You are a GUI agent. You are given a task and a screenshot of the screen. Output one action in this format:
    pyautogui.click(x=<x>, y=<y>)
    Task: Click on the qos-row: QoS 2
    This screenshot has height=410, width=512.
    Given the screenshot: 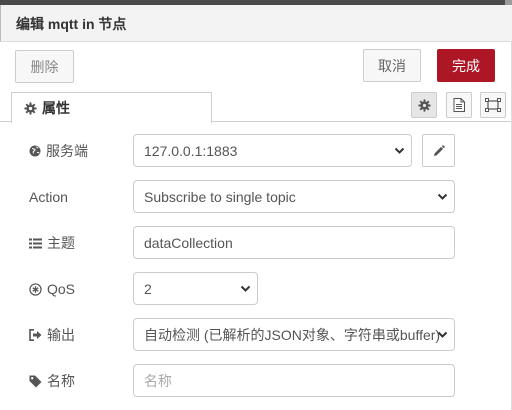 What is the action you would take?
    pyautogui.click(x=256, y=289)
    